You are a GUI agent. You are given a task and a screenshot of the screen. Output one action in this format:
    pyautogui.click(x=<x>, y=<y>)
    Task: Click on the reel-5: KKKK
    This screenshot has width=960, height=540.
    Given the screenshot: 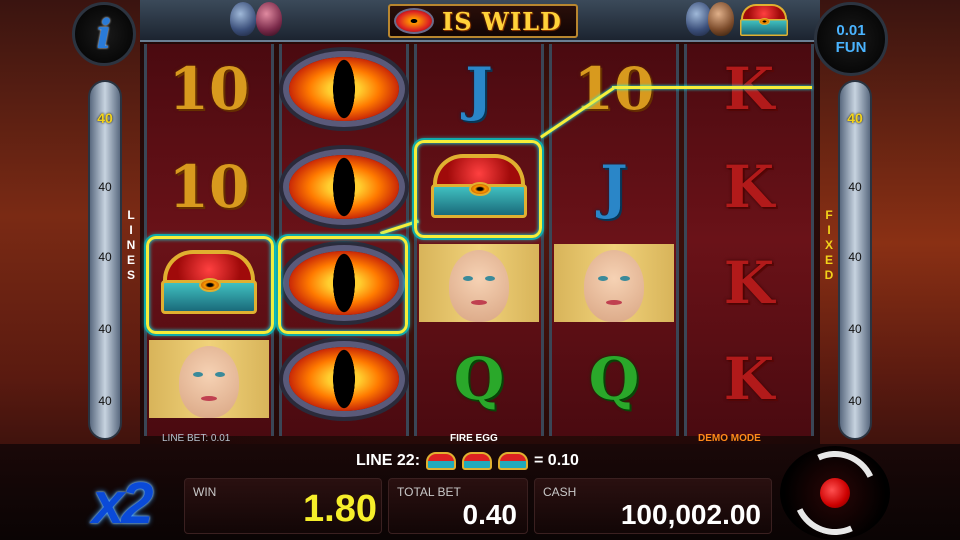 What is the action you would take?
    pyautogui.click(x=749, y=240)
    